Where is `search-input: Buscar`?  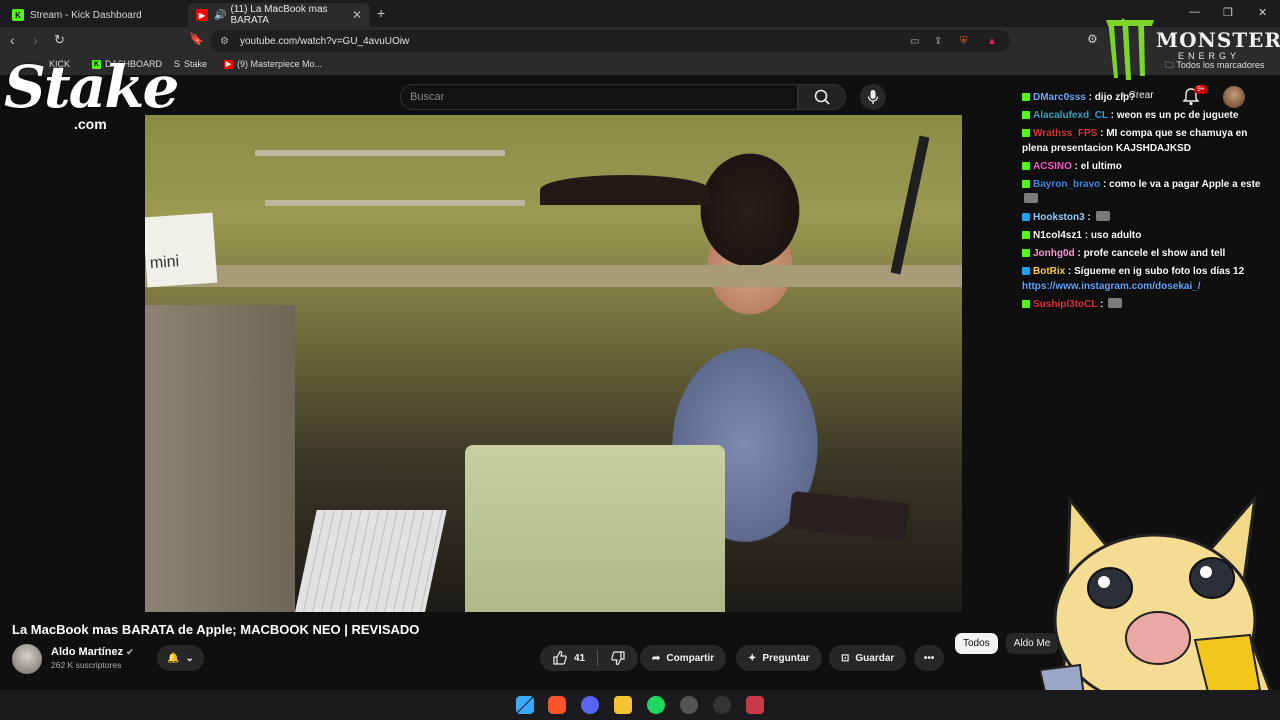
search-input: Buscar is located at coordinates (599, 97).